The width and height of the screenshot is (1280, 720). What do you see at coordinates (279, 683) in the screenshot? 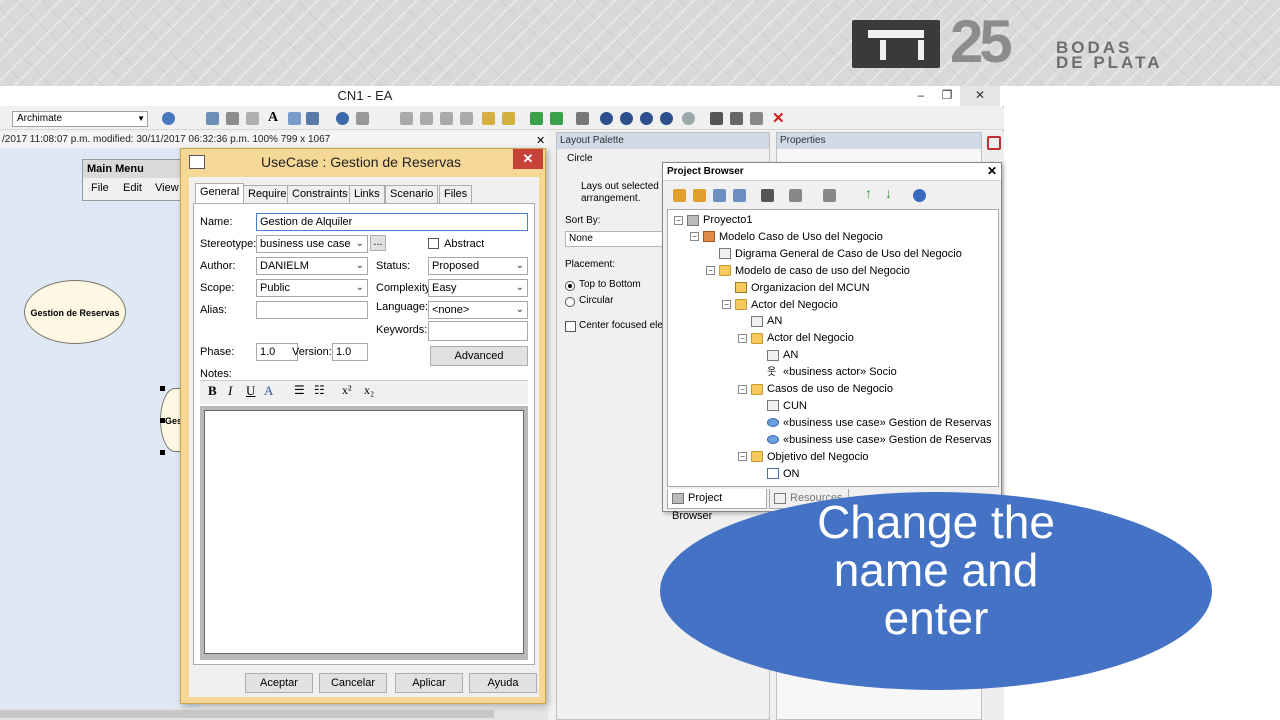
I see `ok-button: Aceptar` at bounding box center [279, 683].